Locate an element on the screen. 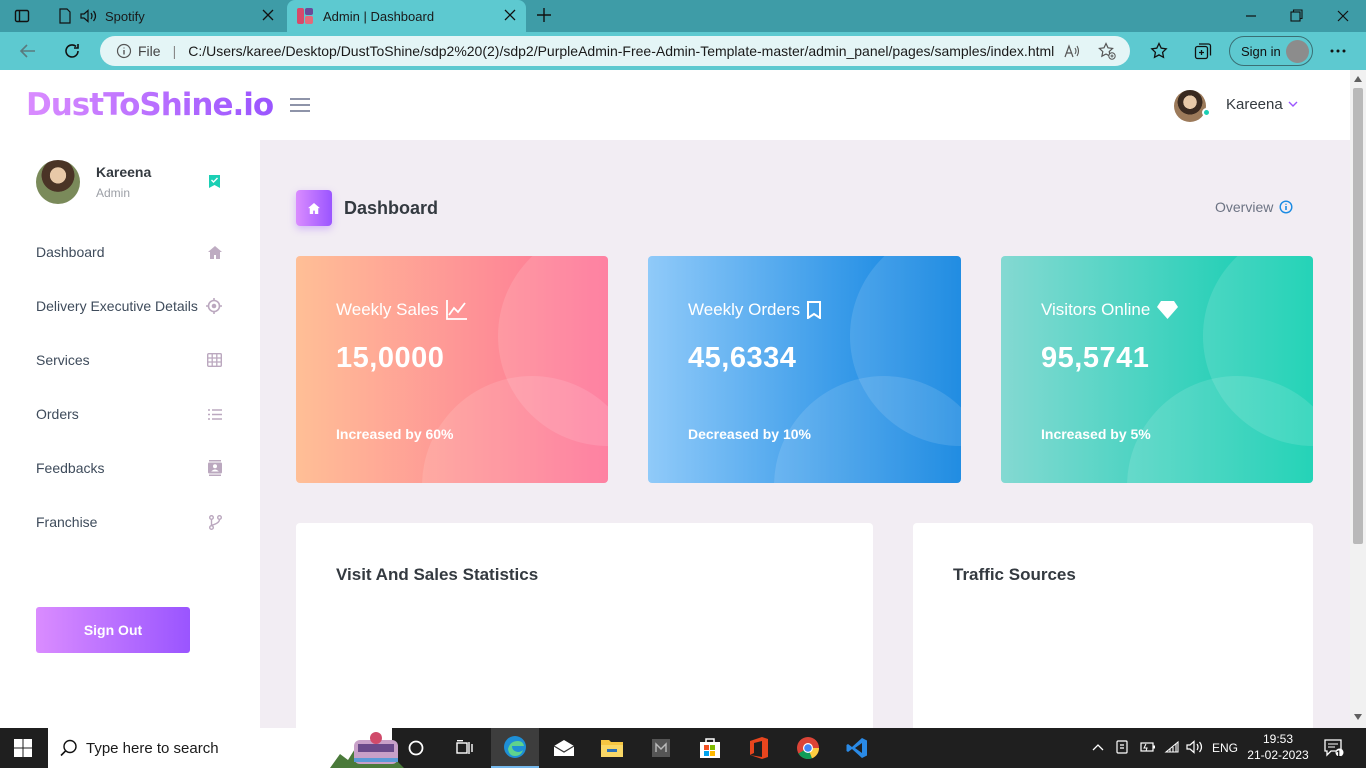 The height and width of the screenshot is (768, 1366). file-explorer-icon is located at coordinates (612, 748).